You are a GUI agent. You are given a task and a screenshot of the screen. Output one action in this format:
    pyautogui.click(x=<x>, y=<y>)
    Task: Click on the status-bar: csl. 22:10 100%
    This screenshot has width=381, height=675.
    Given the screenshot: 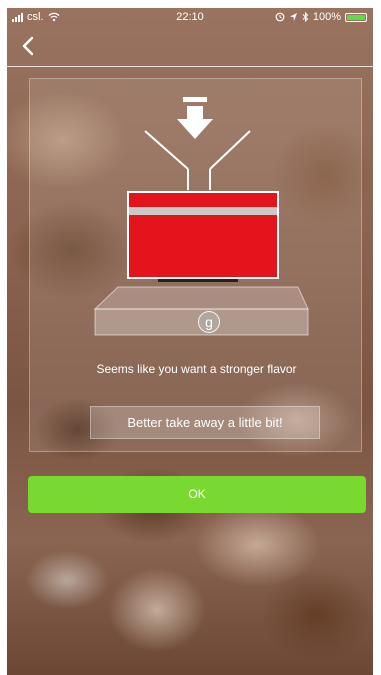 What is the action you would take?
    pyautogui.click(x=190, y=17)
    